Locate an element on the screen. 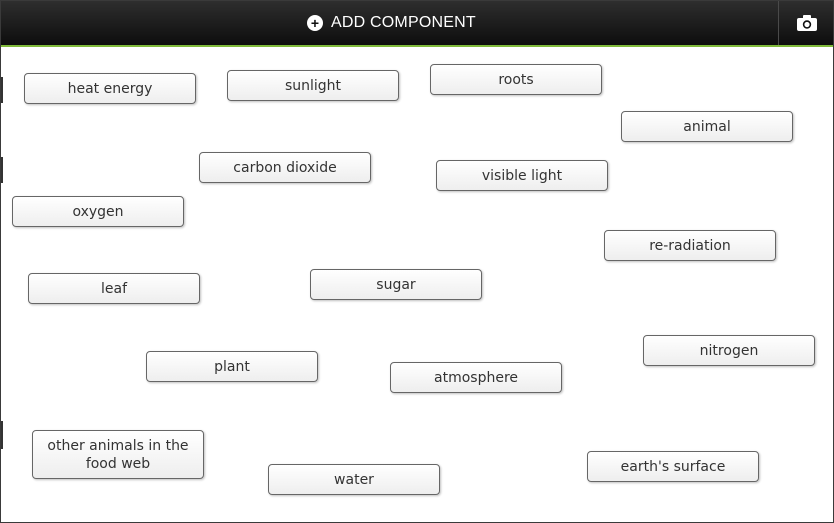 This screenshot has height=523, width=834. node-animal: animal is located at coordinates (707, 126).